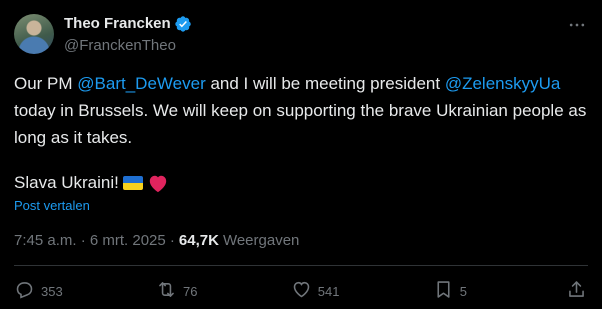 The height and width of the screenshot is (309, 602). Describe the element at coordinates (117, 24) in the screenshot. I see `display-name: Theo Francken` at that location.